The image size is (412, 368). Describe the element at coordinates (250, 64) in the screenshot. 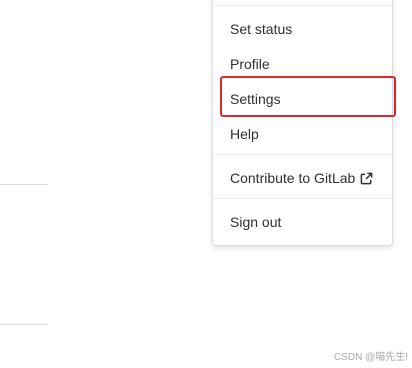

I see `menu-item-profile: Profile` at that location.